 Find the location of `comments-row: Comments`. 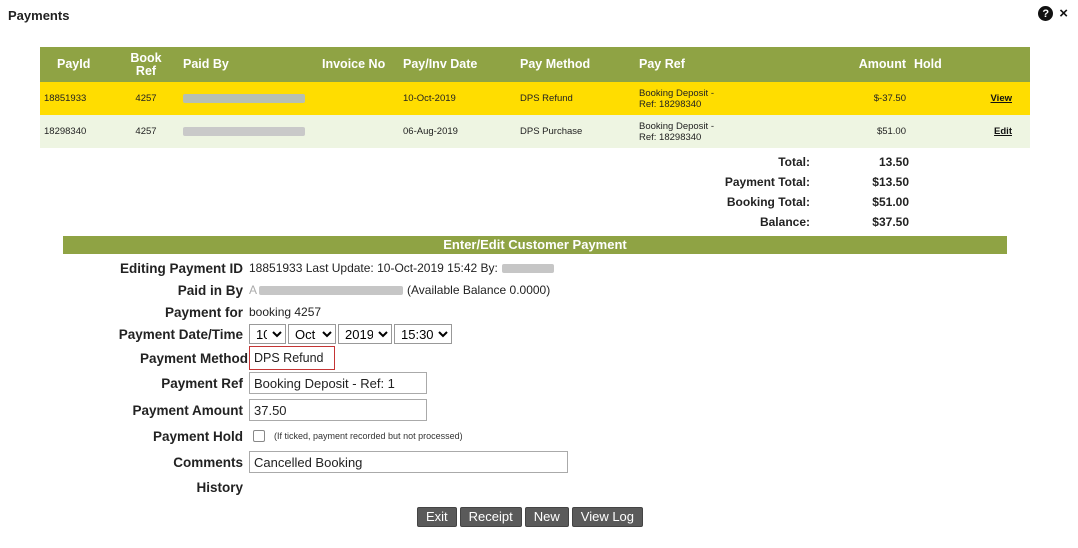

comments-row: Comments is located at coordinates (284, 462).